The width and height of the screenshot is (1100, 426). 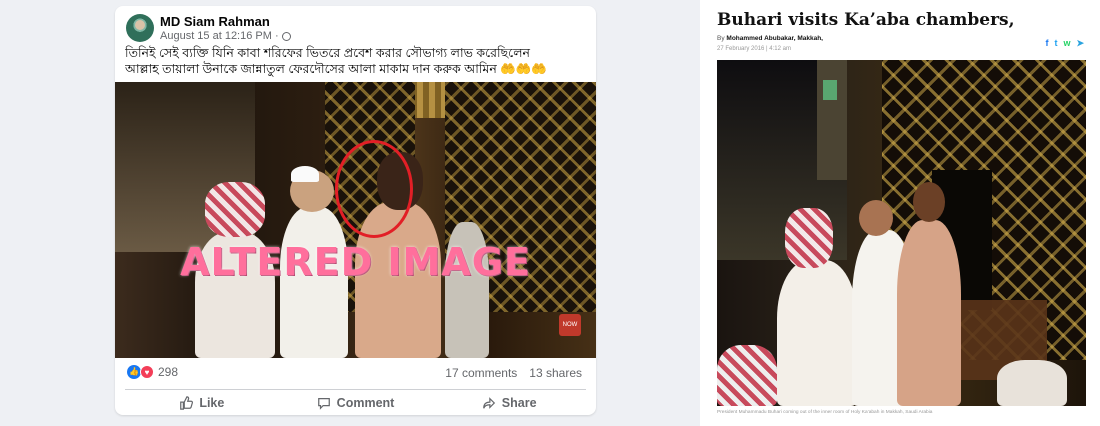 I want to click on twitter-icon: t, so click(x=1055, y=43).